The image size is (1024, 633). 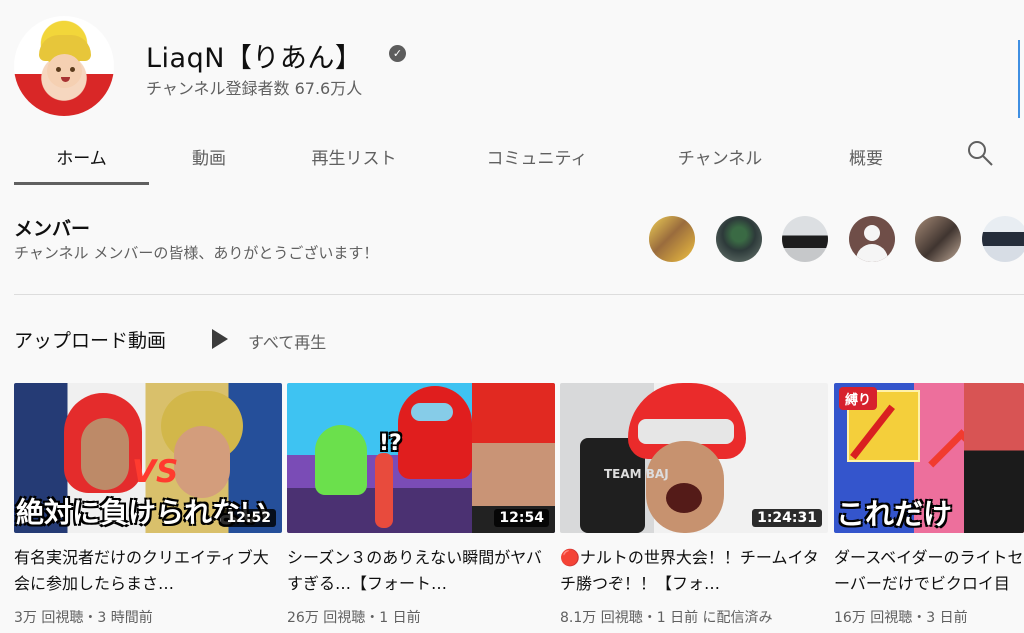 What do you see at coordinates (83, 618) in the screenshot?
I see `video-meta: 3万 回視聴・3 時間前` at bounding box center [83, 618].